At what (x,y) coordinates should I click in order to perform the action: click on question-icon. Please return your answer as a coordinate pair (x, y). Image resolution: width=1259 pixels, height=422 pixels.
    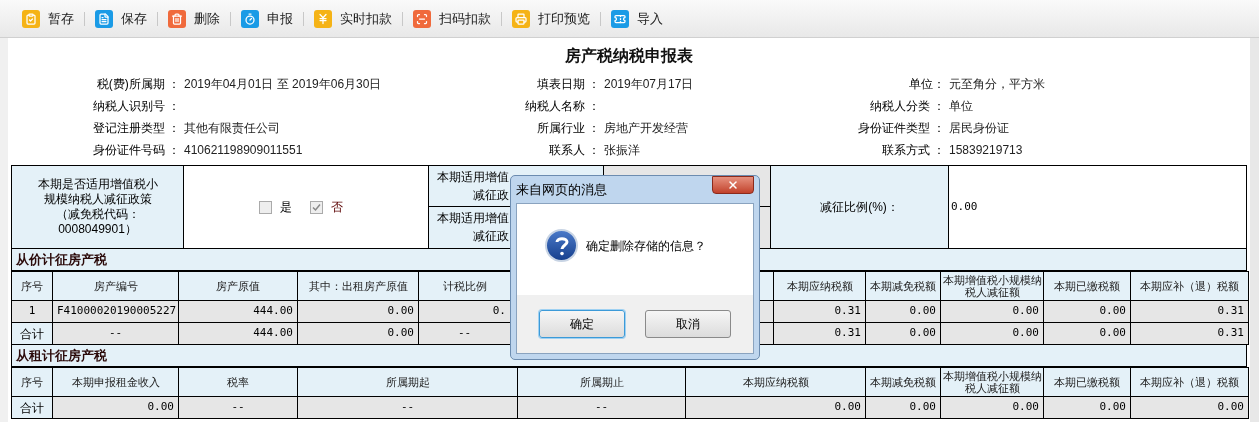
    Looking at the image, I should click on (561, 245).